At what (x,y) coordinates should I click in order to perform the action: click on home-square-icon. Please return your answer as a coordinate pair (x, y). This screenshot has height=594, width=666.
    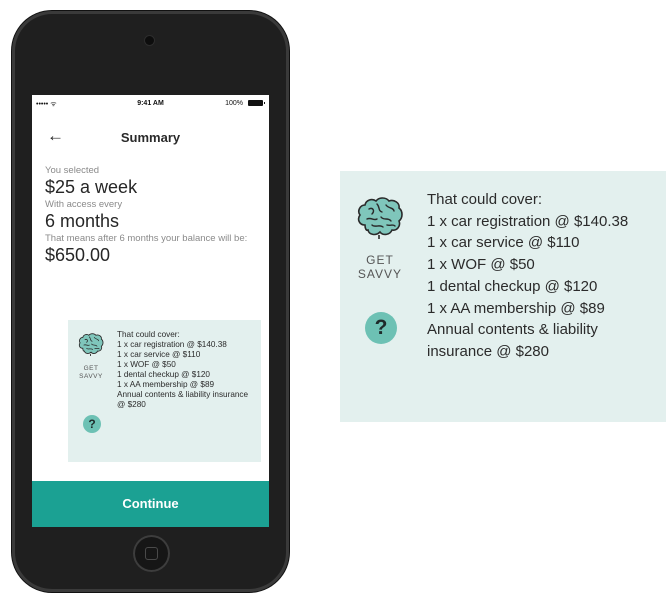
    Looking at the image, I should click on (151, 553).